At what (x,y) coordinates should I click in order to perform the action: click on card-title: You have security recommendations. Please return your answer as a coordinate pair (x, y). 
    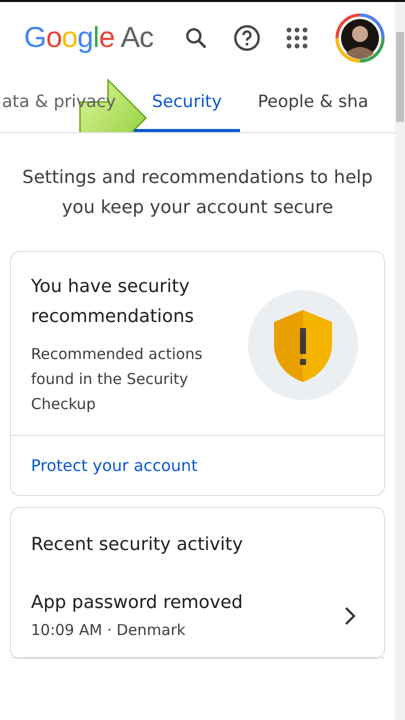
    Looking at the image, I should click on (113, 302).